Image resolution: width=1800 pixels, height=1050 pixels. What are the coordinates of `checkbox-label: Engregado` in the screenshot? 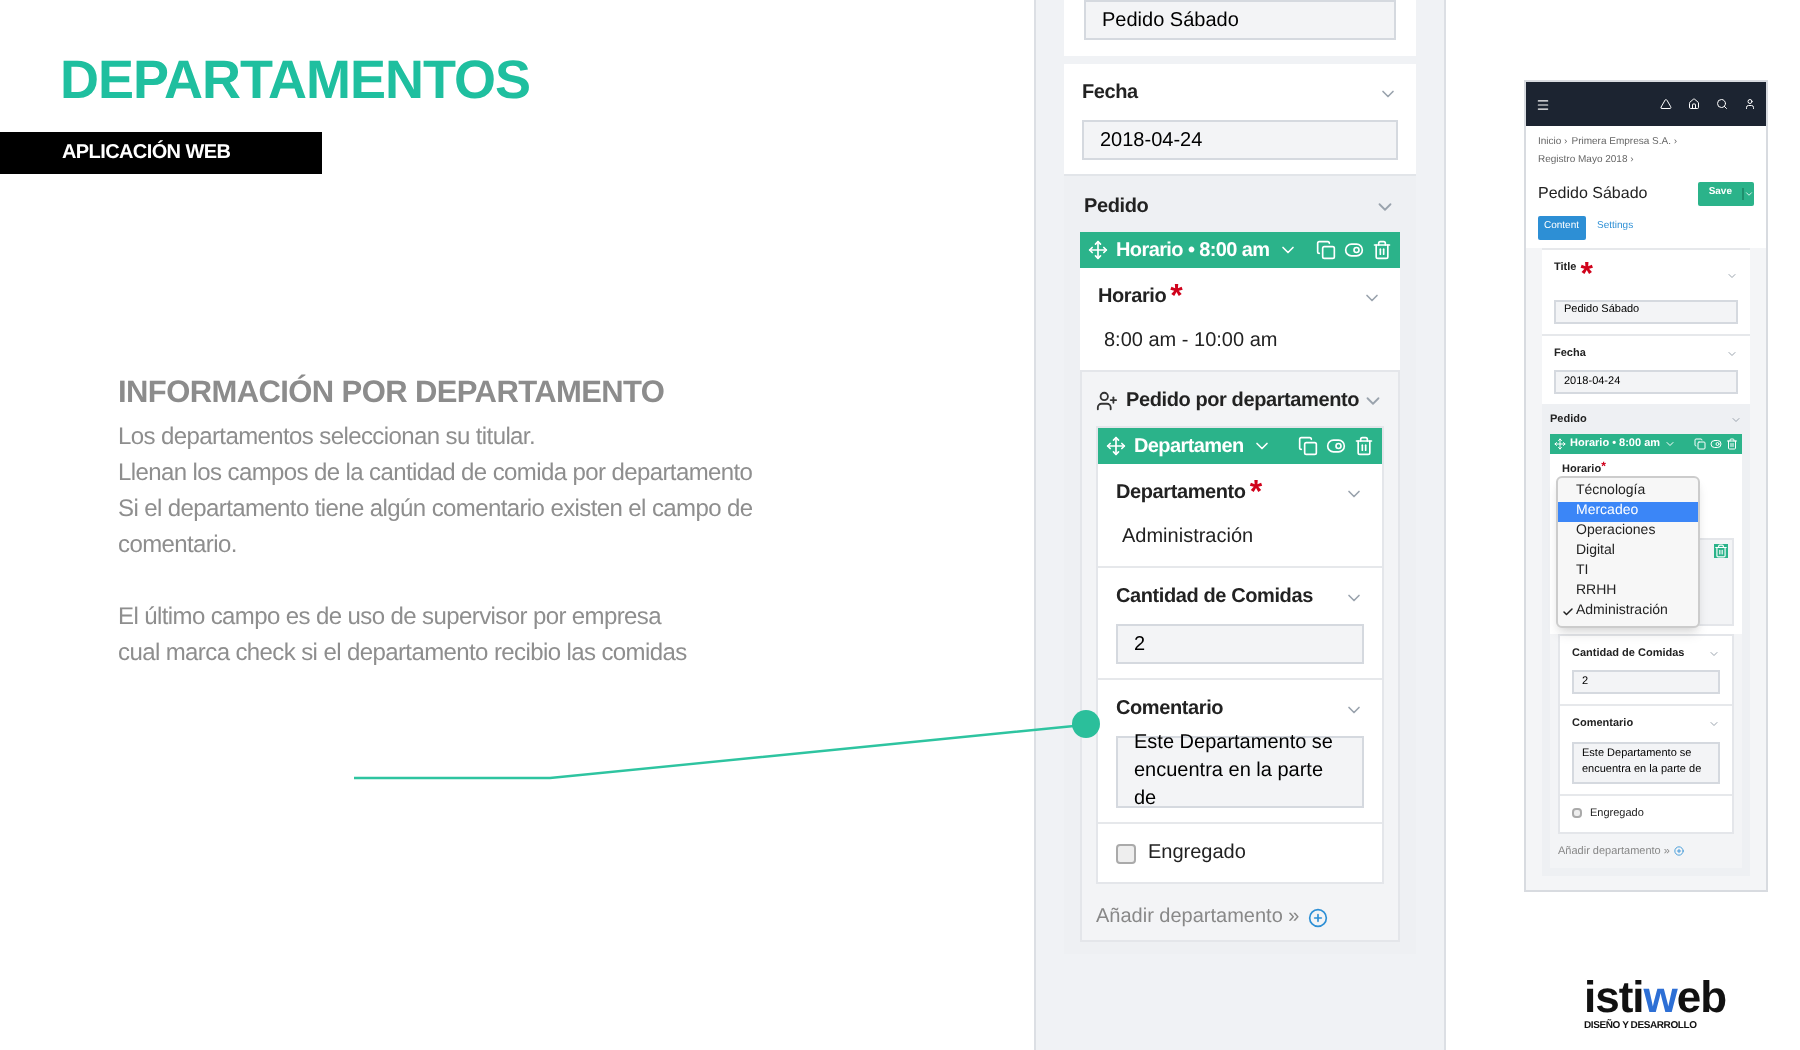 It's located at (1197, 854).